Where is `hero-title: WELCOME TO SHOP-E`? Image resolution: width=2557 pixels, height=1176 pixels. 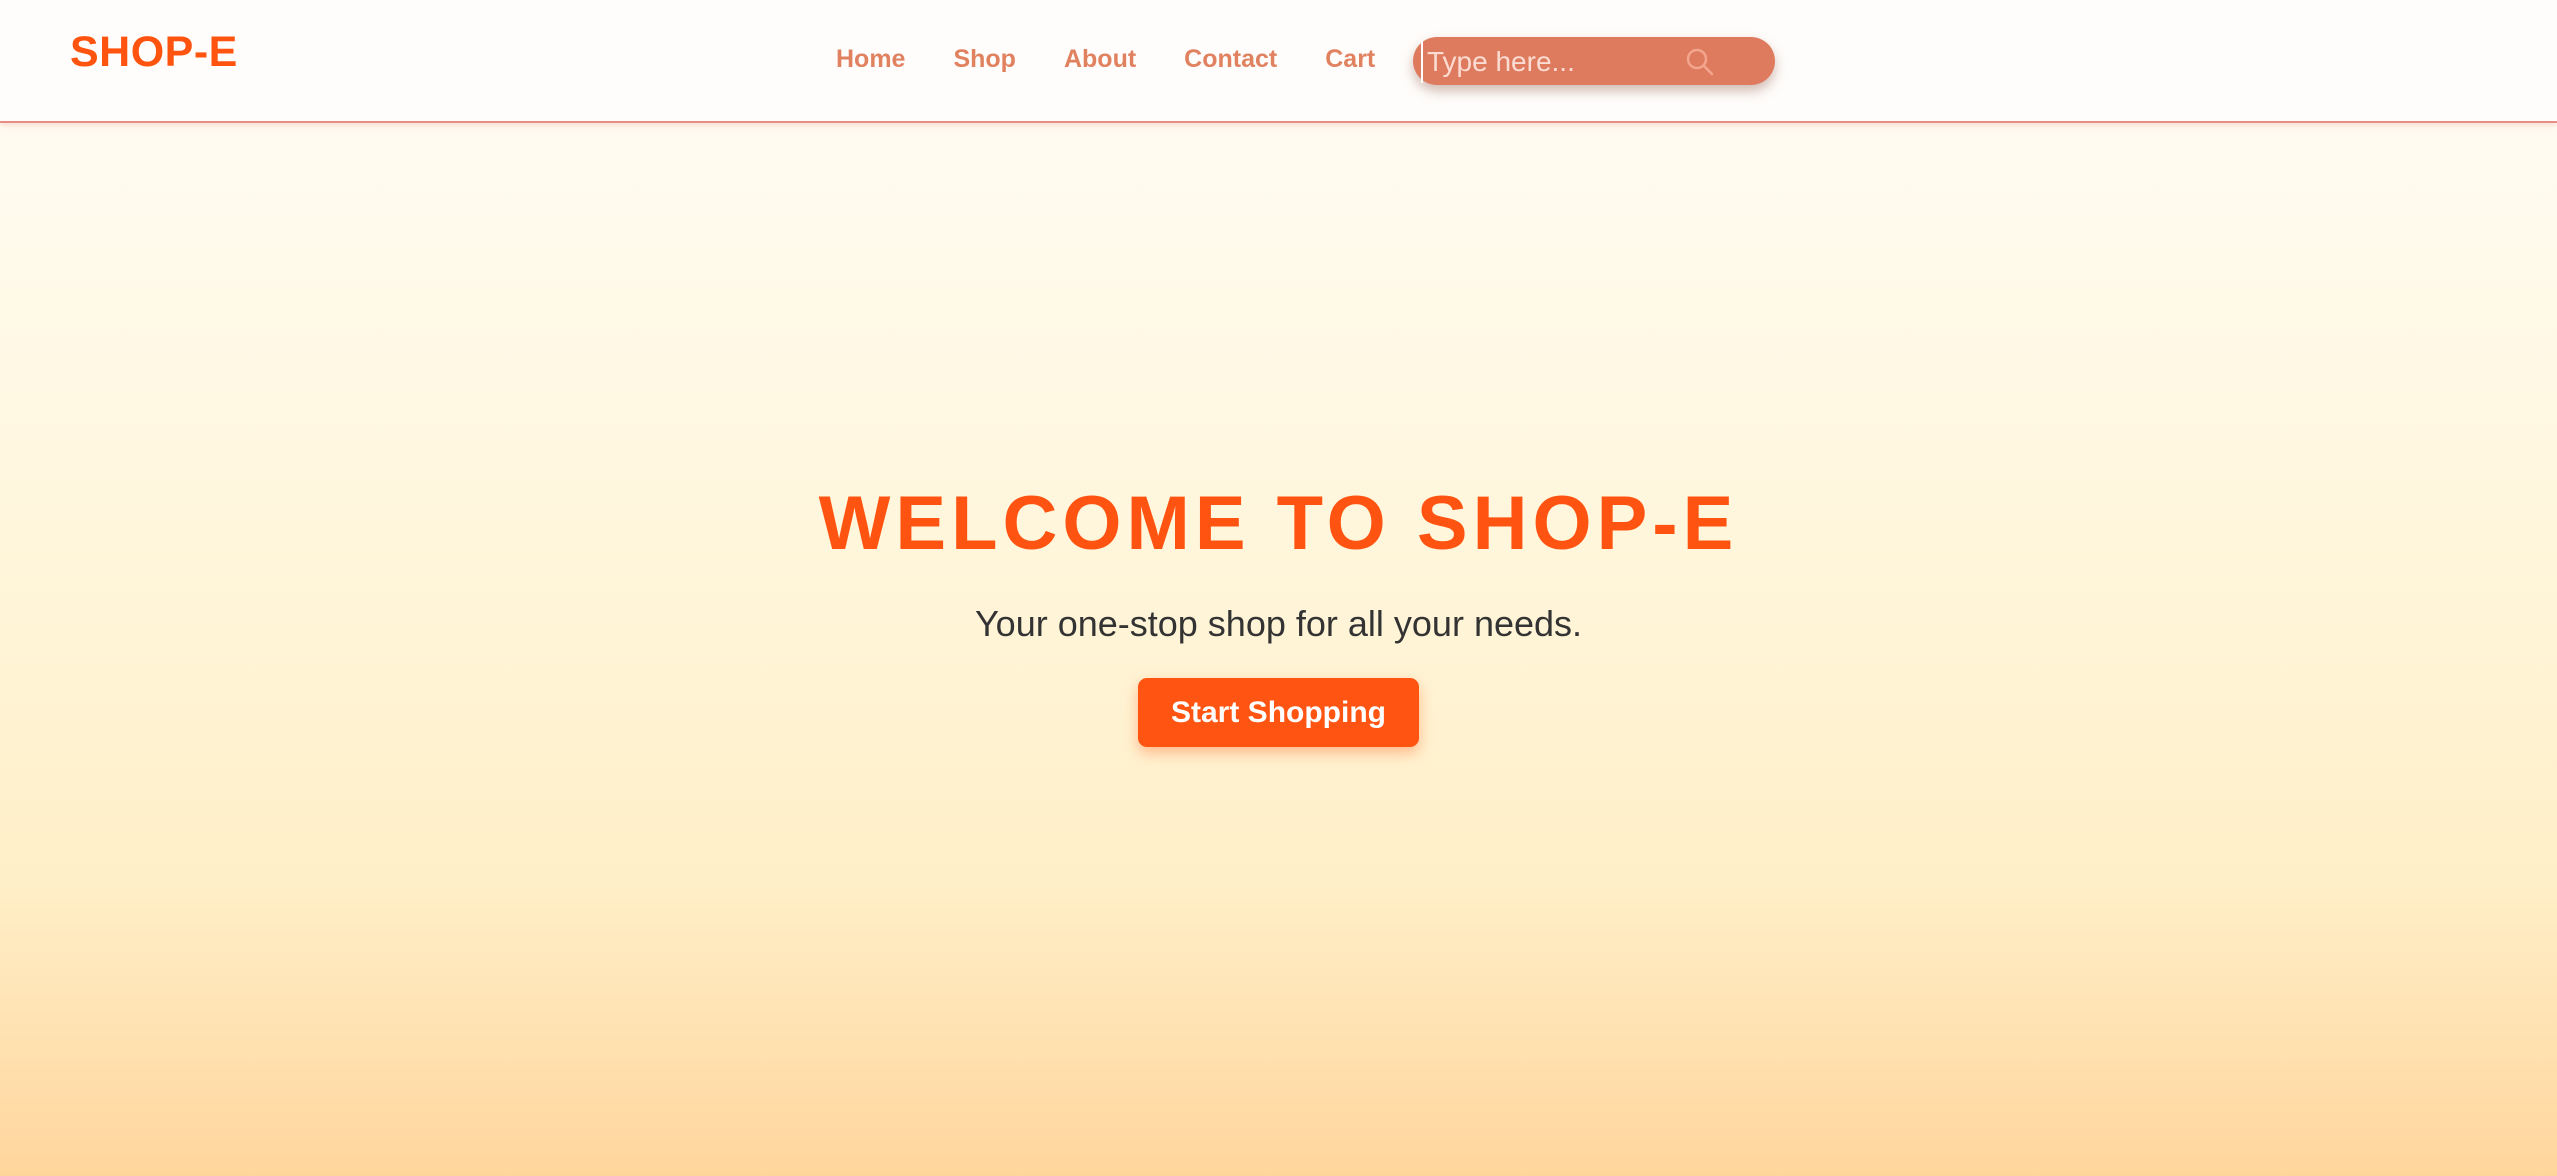
hero-title: WELCOME TO SHOP-E is located at coordinates (1278, 523).